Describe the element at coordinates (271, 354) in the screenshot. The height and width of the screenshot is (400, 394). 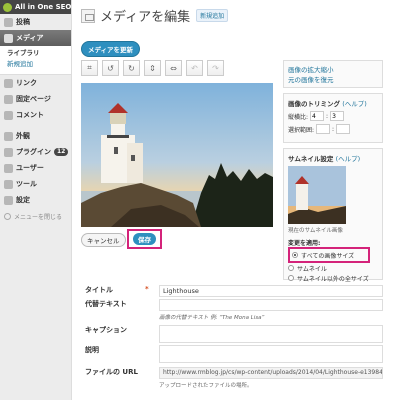
I see `description-textarea` at that location.